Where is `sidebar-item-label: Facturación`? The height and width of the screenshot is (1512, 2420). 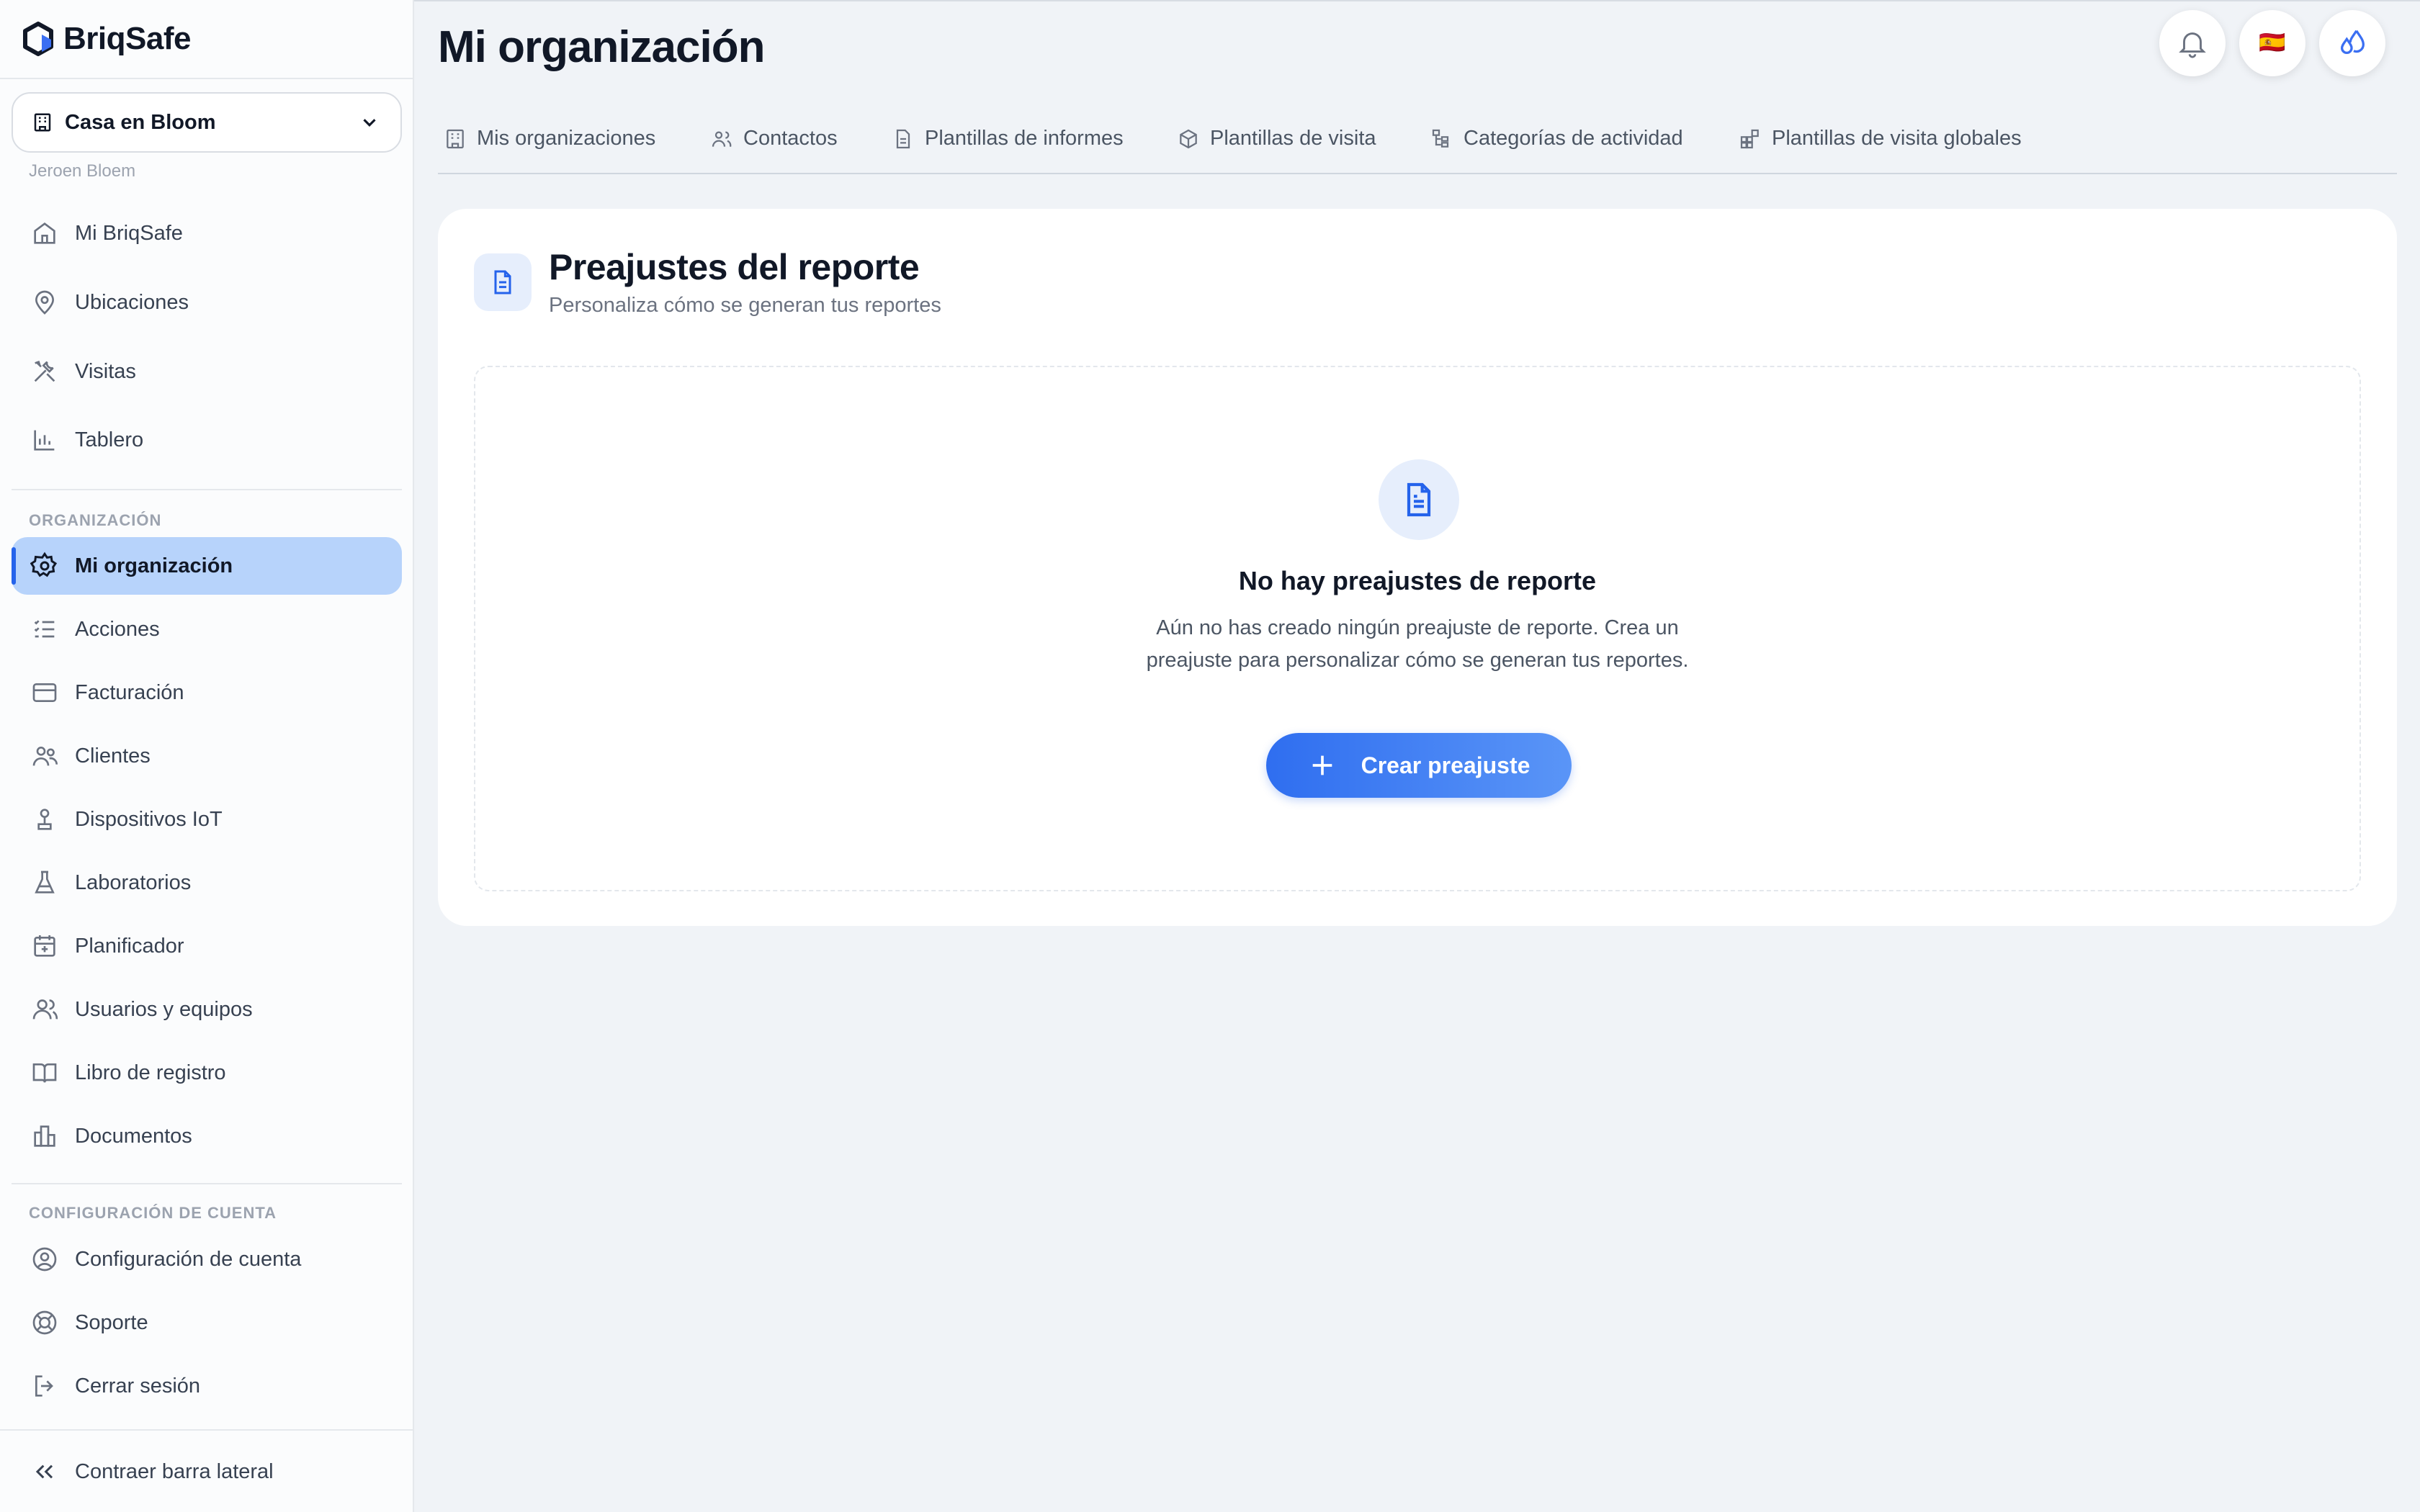 sidebar-item-label: Facturación is located at coordinates (129, 692).